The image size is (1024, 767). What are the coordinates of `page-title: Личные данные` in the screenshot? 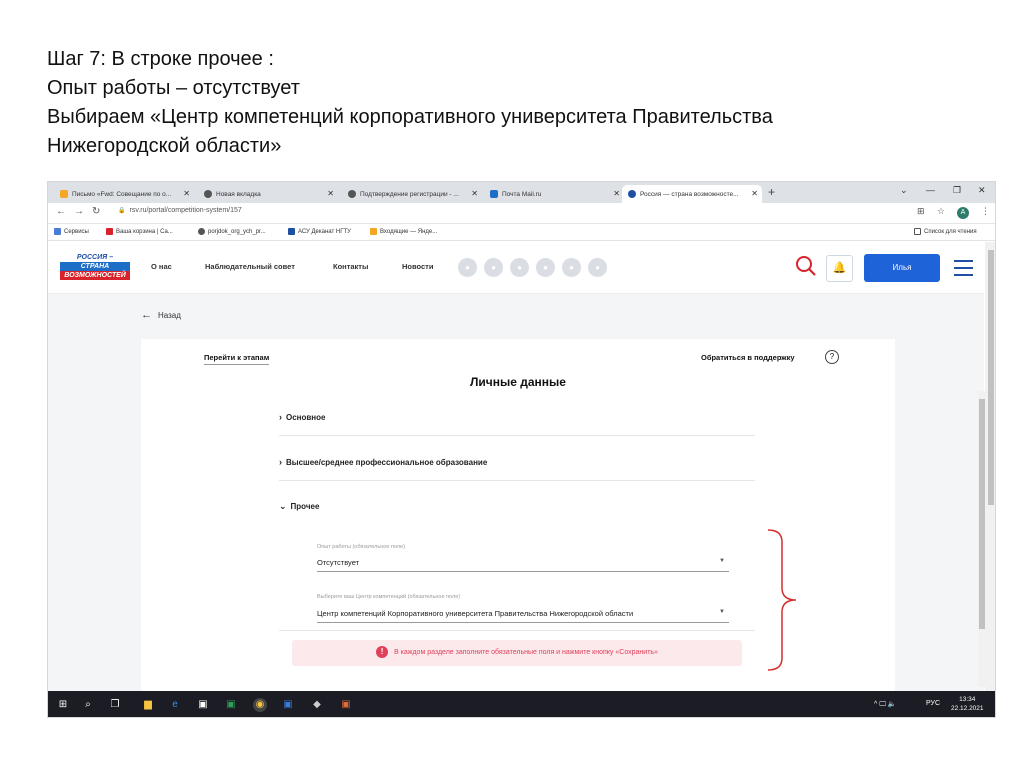 It's located at (518, 382).